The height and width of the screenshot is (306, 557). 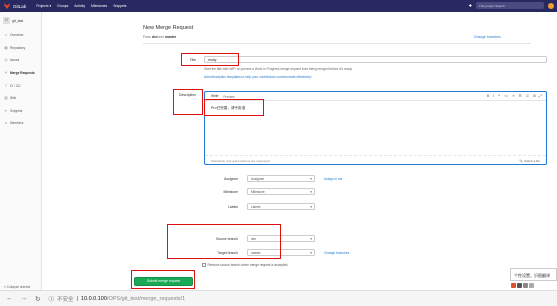 I want to click on sidebar-item-snippets: ✂ Snippets, so click(x=20, y=111).